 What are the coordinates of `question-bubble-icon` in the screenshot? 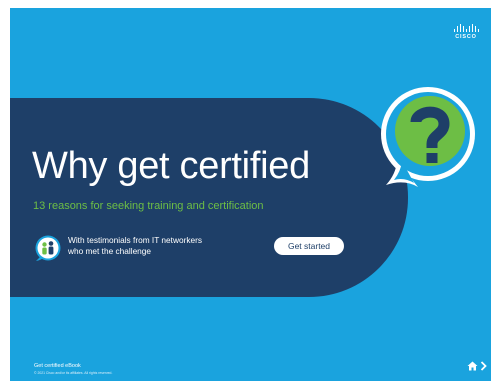 It's located at (428, 137).